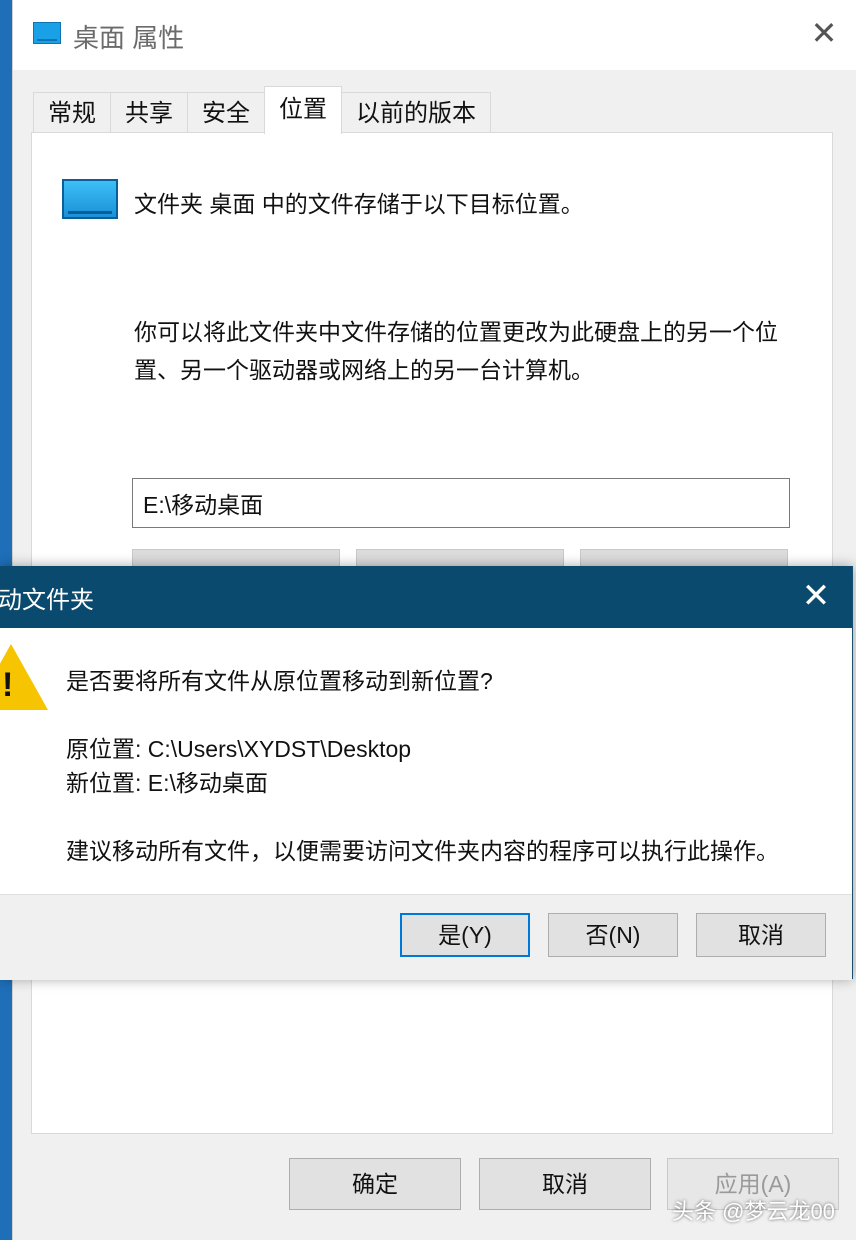 The height and width of the screenshot is (1240, 856). What do you see at coordinates (239, 749) in the screenshot?
I see `original-location-text: 原位置: C:\Users\XYDST\Desktop` at bounding box center [239, 749].